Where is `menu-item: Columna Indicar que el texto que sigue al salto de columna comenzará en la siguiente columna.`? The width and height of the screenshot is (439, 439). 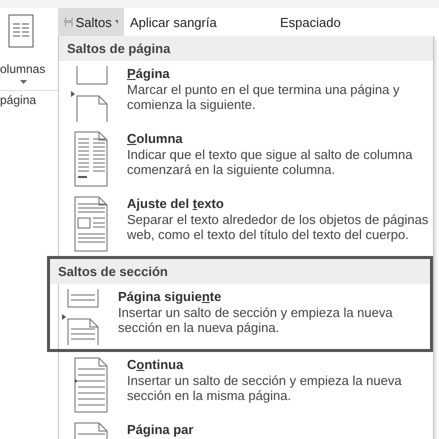 menu-item: Columna Indicar que el texto que sigue al salto de columna comenzará en la siguiente columna. is located at coordinates (246, 158).